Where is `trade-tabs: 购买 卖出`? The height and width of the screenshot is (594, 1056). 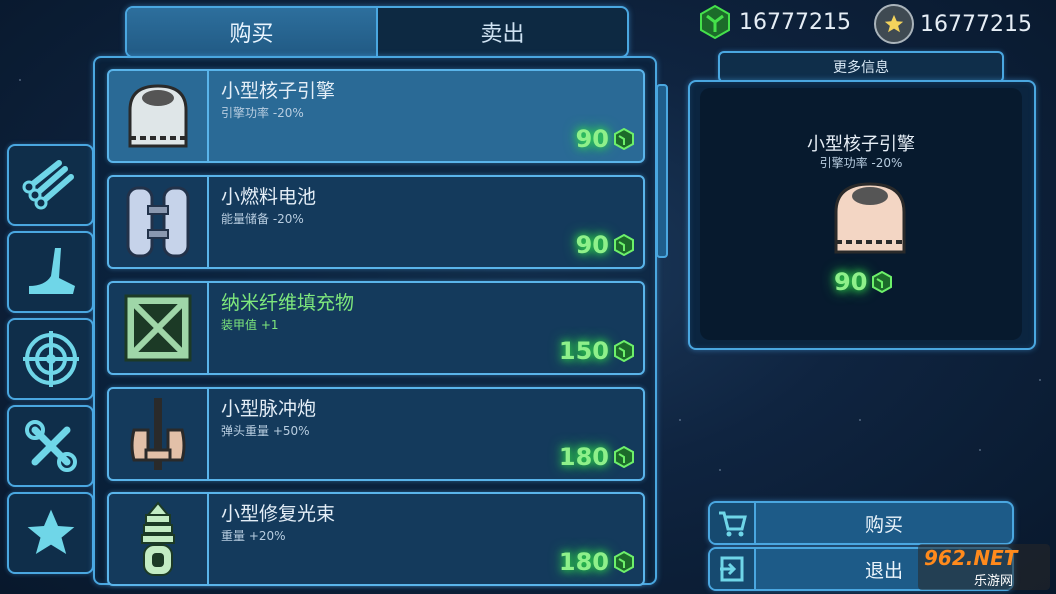
trade-tabs: 购买 卖出 is located at coordinates (377, 32).